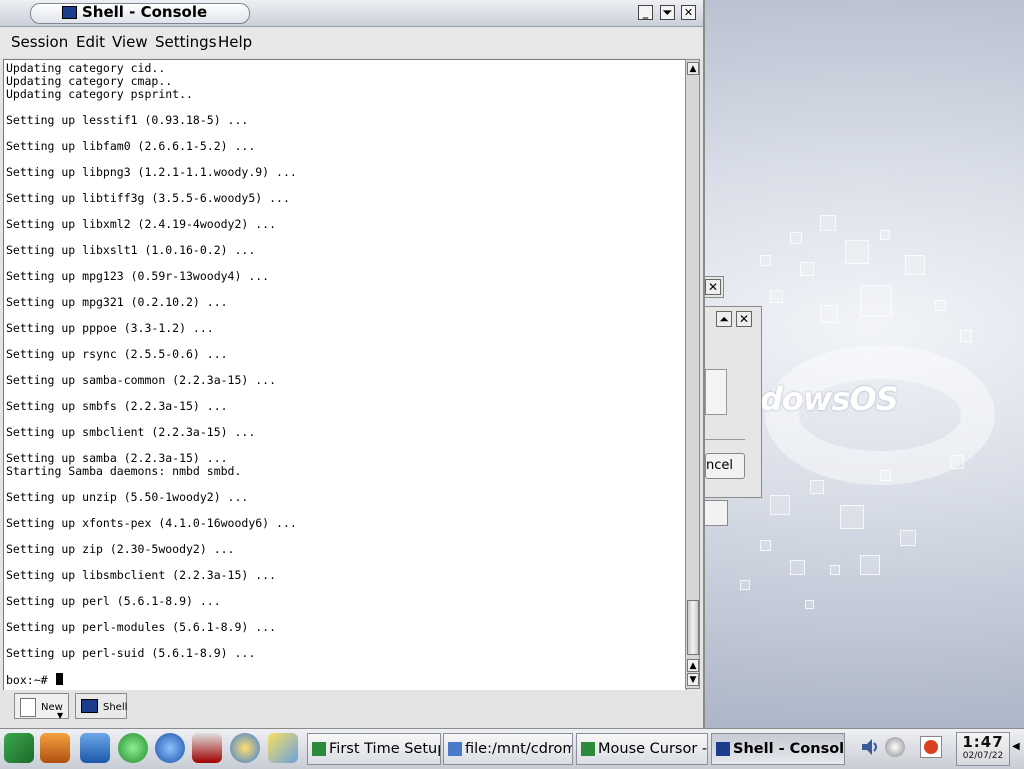  Describe the element at coordinates (170, 748) in the screenshot. I see `web-browser-icon` at that location.